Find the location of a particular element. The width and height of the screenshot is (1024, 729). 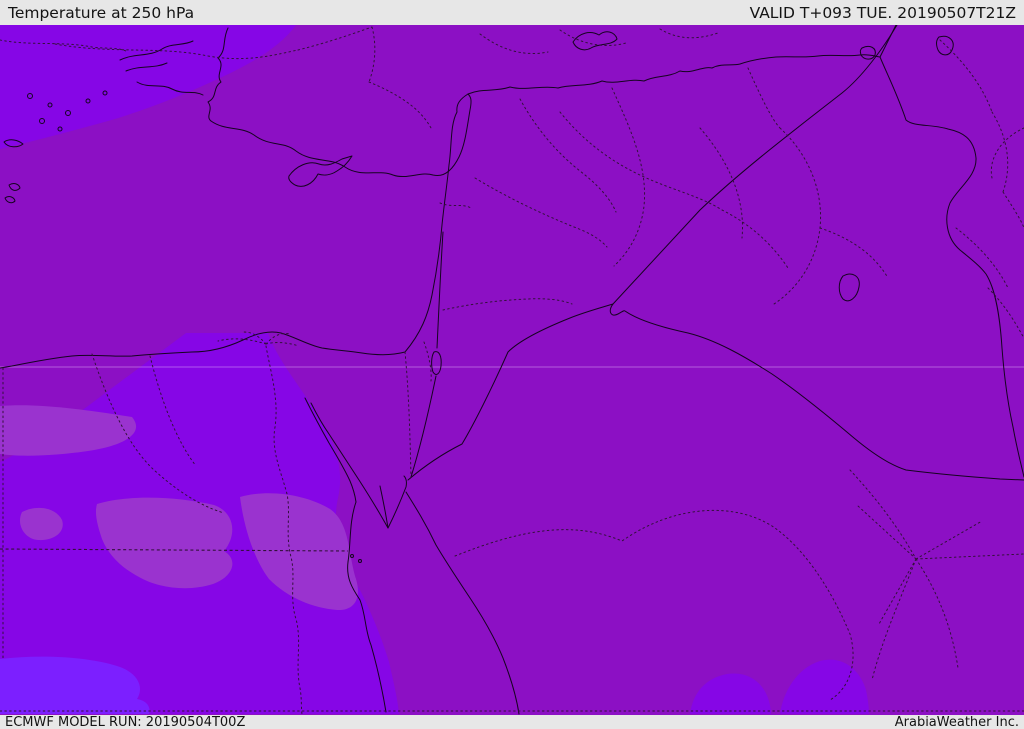

valid-time-label: VALID T+093 TUE. 20190507T21Z is located at coordinates (882, 12).